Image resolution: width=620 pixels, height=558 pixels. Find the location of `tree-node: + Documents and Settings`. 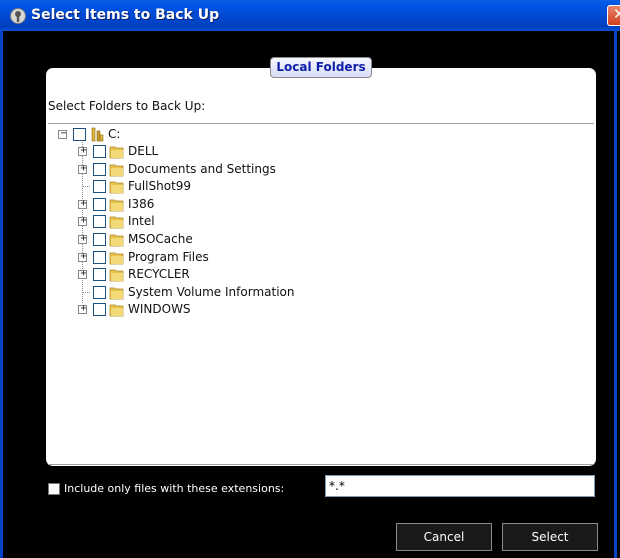

tree-node: + Documents and Settings is located at coordinates (318, 170).